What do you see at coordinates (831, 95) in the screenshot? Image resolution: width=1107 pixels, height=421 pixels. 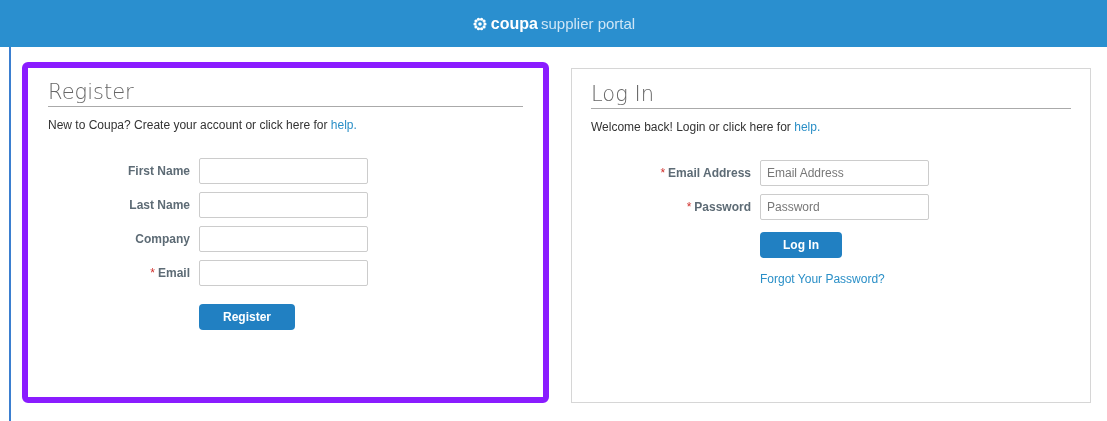 I see `panel-title: Log In` at bounding box center [831, 95].